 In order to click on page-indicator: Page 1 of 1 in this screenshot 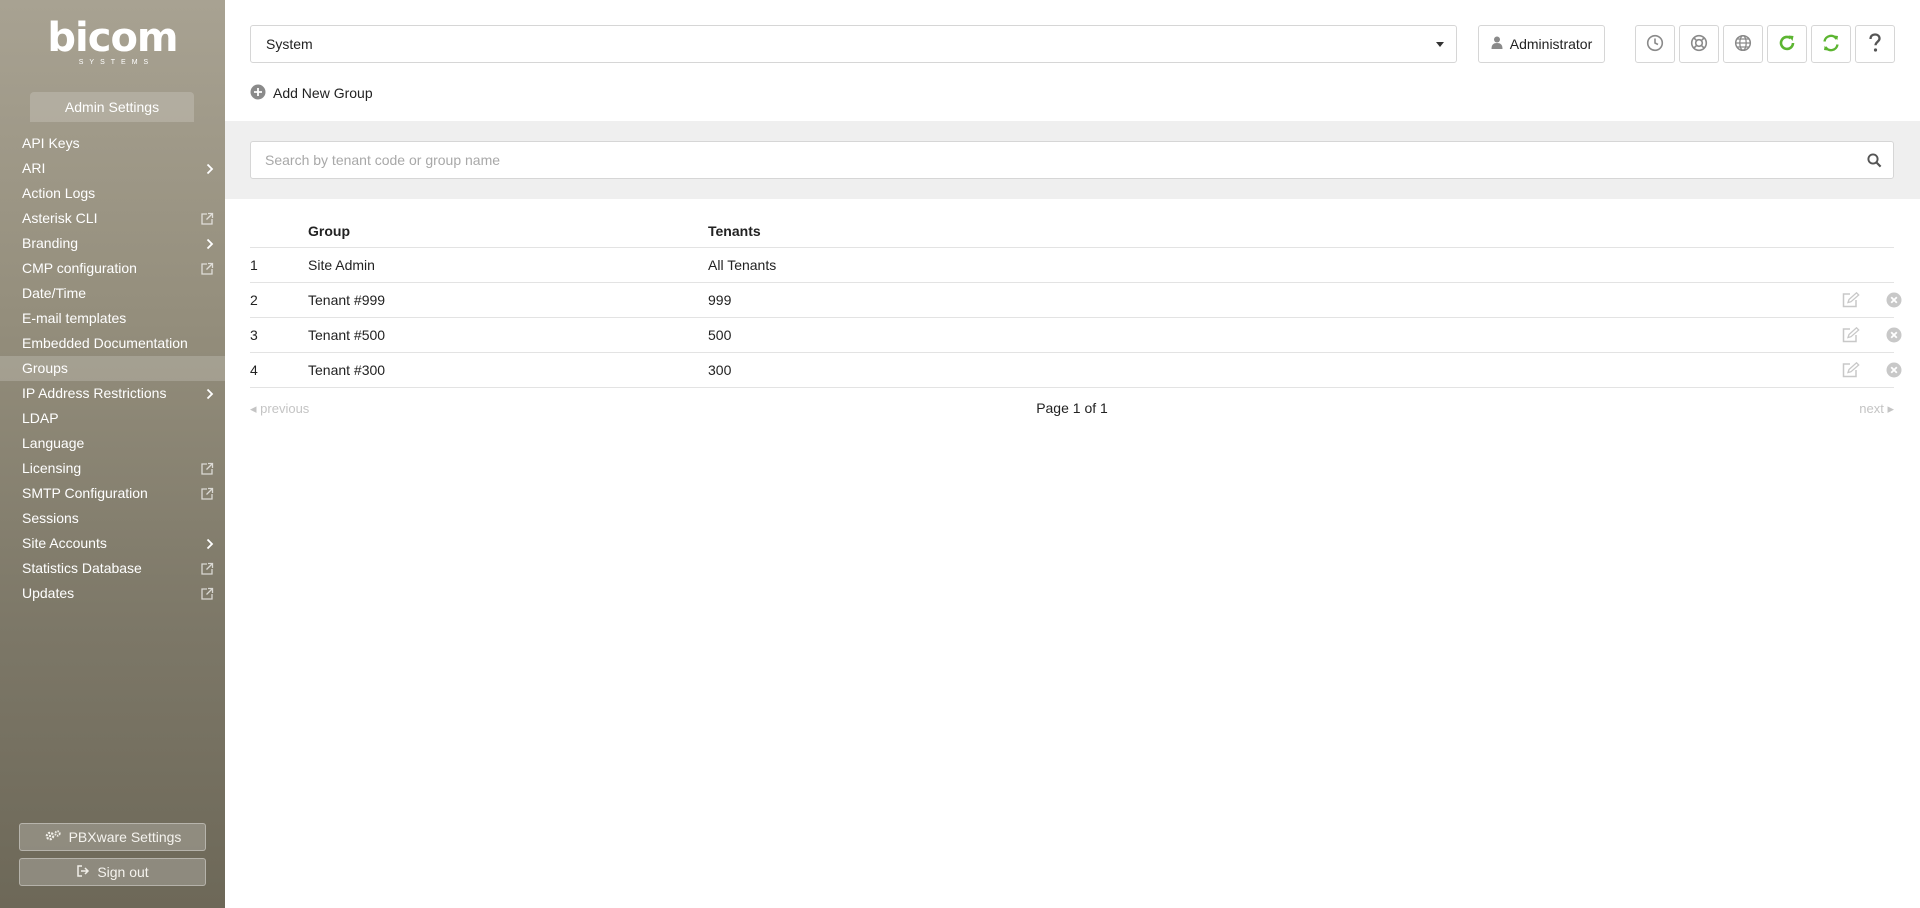, I will do `click(1072, 408)`.